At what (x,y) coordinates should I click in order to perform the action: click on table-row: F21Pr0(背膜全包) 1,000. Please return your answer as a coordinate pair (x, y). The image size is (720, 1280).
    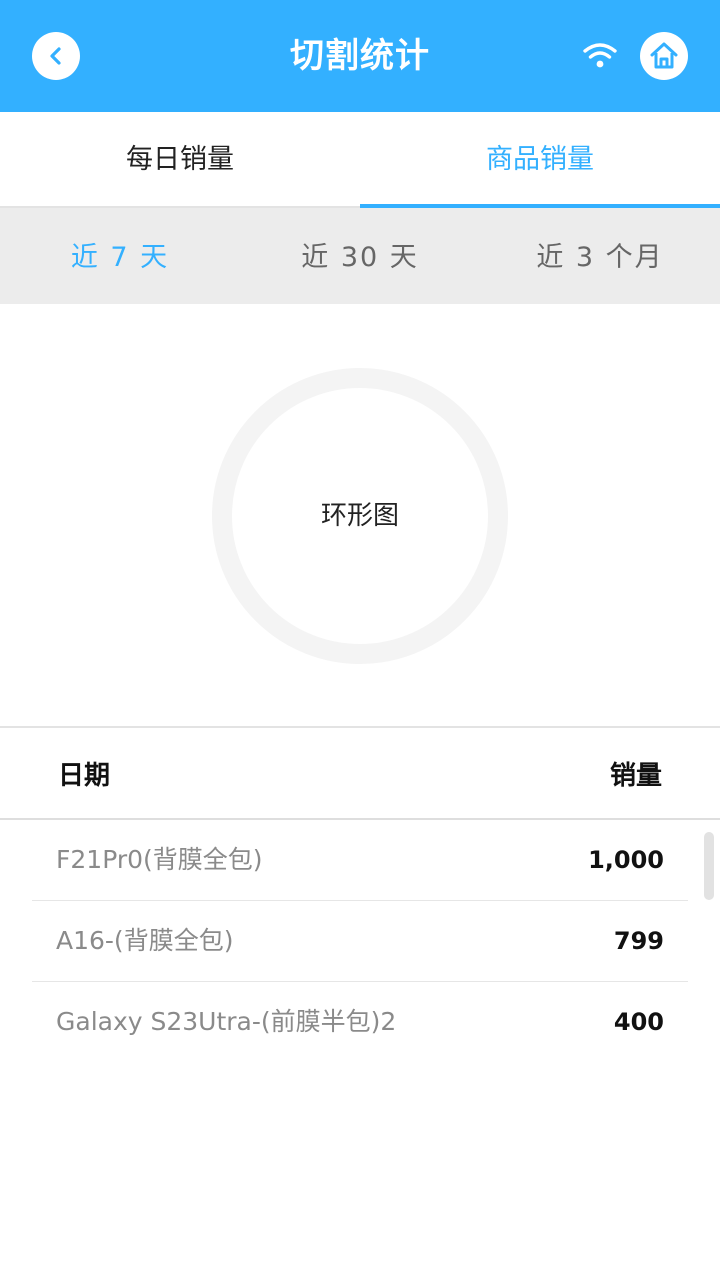
    Looking at the image, I should click on (360, 860).